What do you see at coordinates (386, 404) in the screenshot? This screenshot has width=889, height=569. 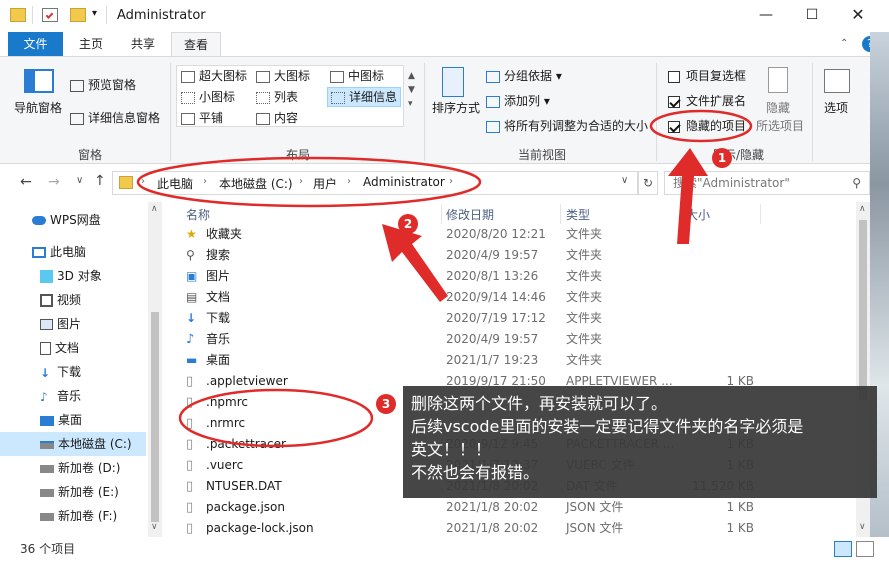 I see `badge-3: 3` at bounding box center [386, 404].